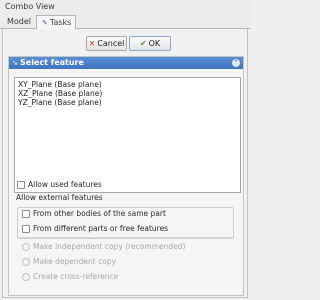  I want to click on tab-model: Model, so click(18, 22).